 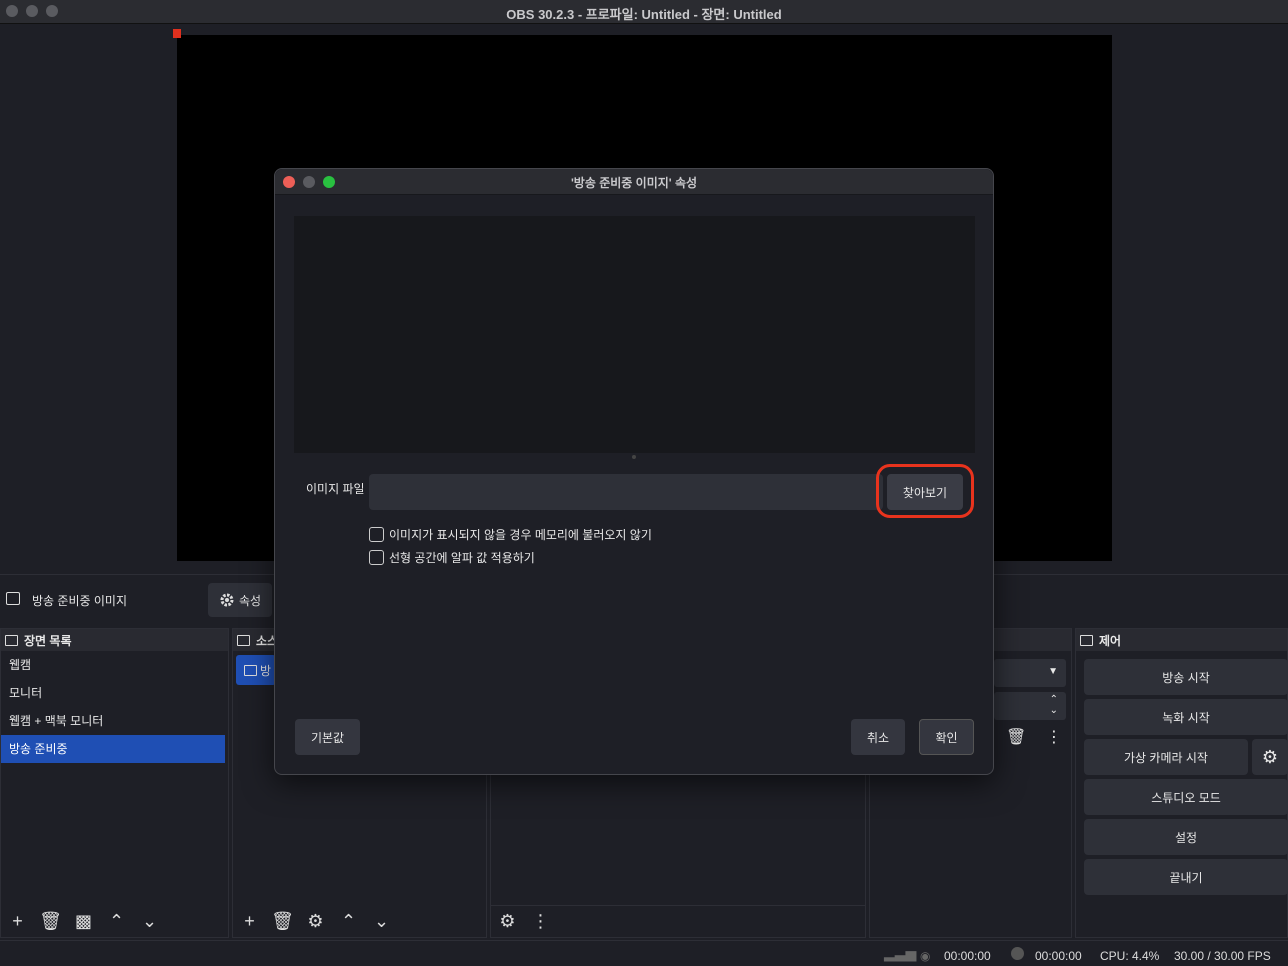 I want to click on linear-alpha-checkbox: 선형 공간에 알파 값 적용하기, so click(x=452, y=557).